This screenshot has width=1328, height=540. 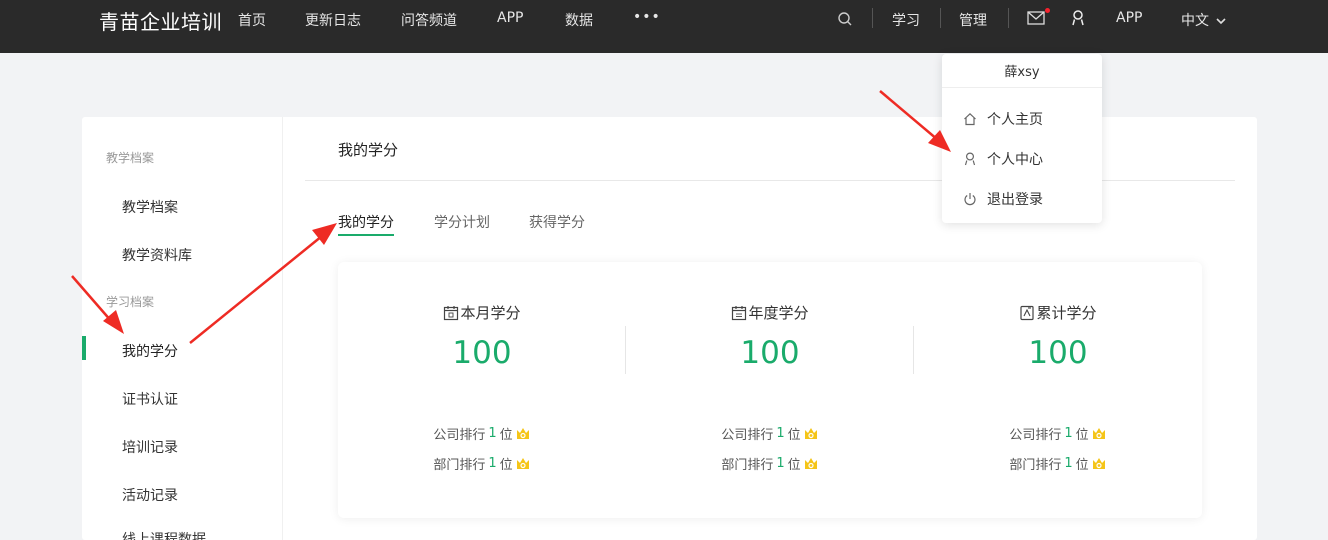 I want to click on nav-data: 数据, so click(x=579, y=20).